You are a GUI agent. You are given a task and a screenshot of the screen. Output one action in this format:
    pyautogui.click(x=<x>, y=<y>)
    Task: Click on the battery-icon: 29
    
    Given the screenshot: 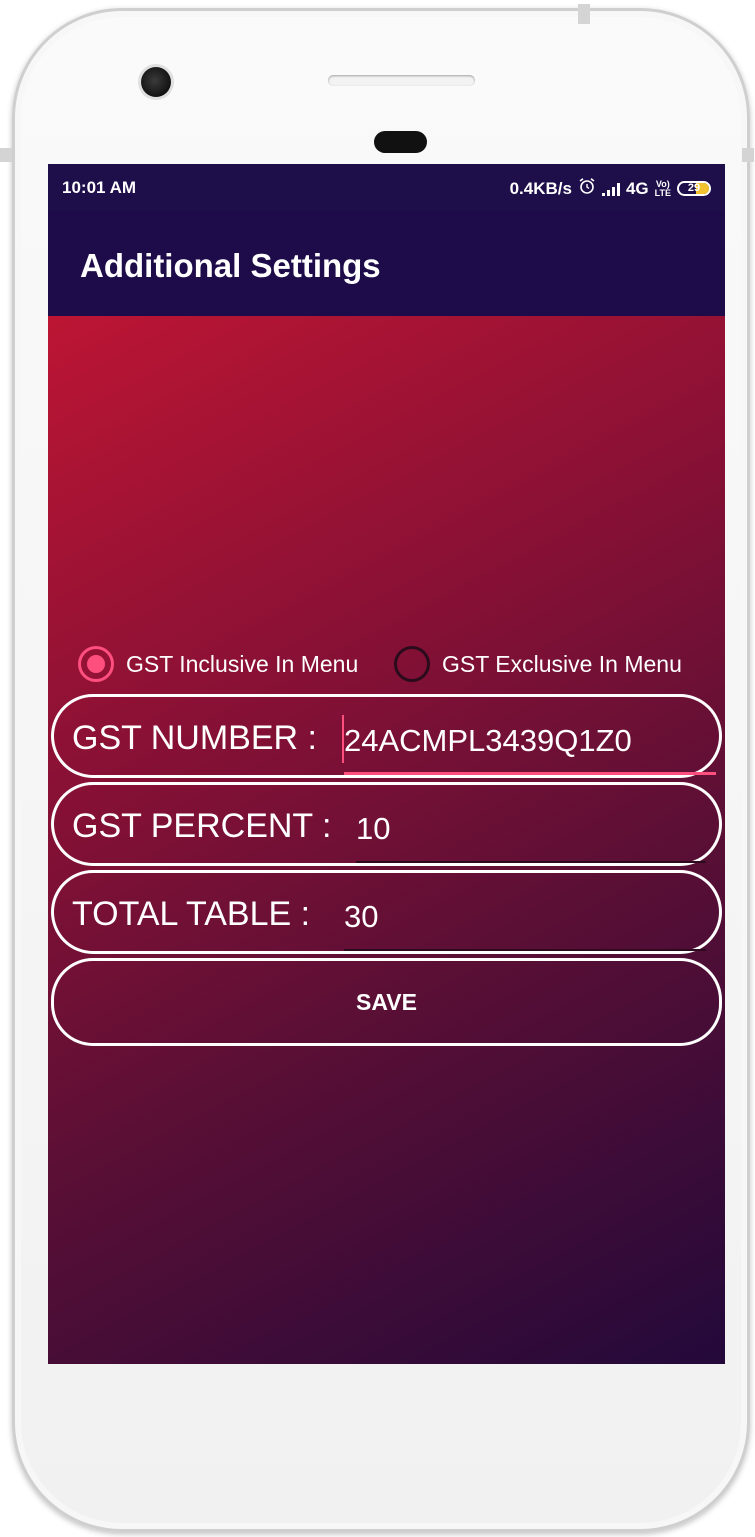 What is the action you would take?
    pyautogui.click(x=694, y=188)
    